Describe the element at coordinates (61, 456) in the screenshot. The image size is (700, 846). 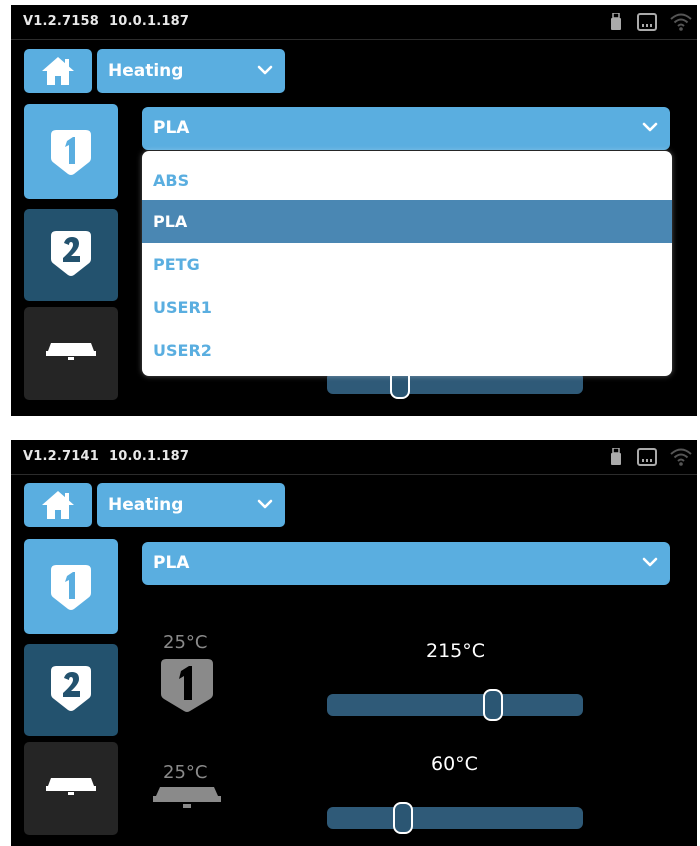
I see `firmware-version: V1.2.7141` at that location.